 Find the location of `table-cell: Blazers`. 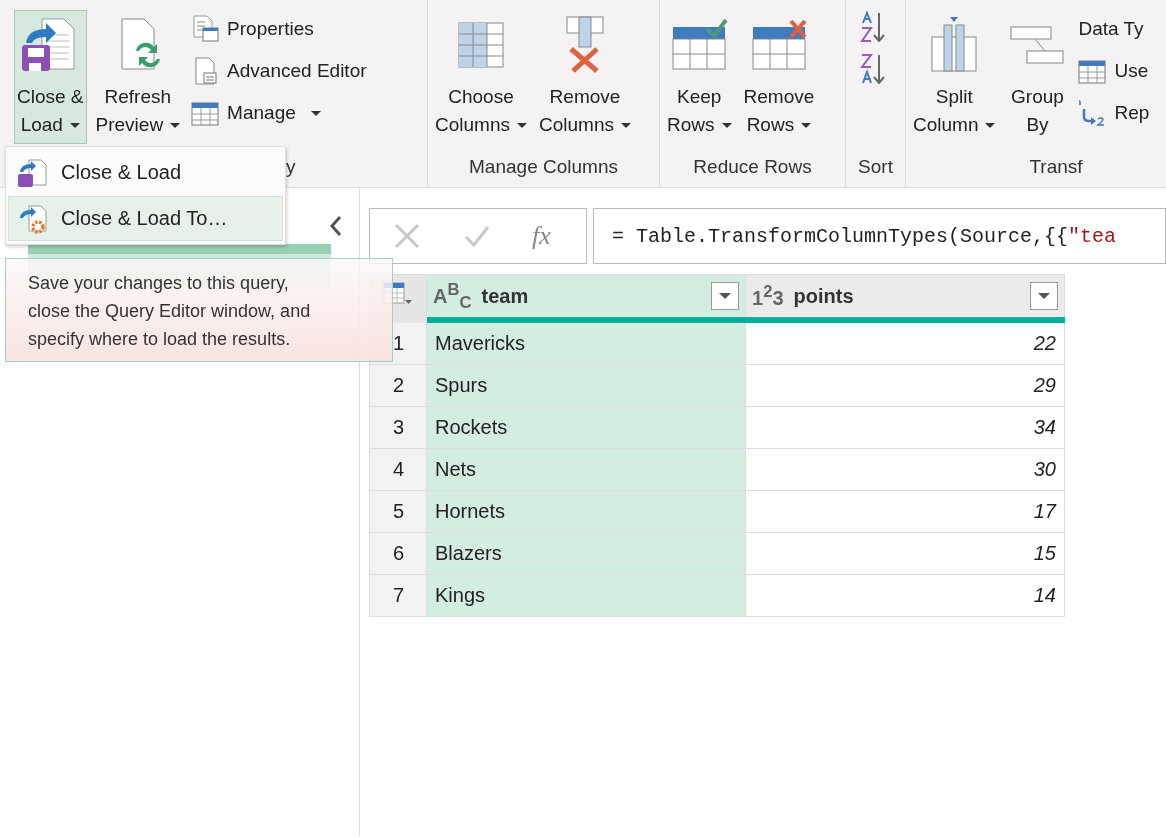

table-cell: Blazers is located at coordinates (586, 553).